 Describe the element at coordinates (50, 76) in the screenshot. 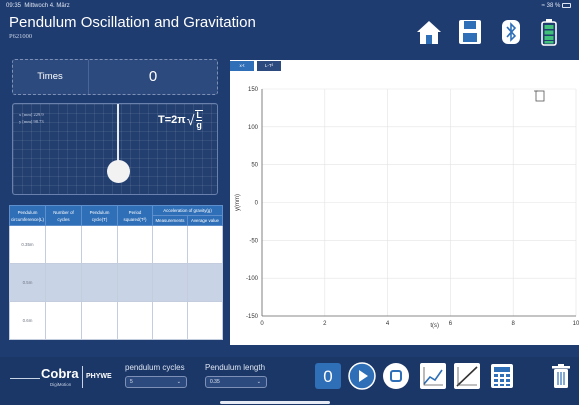

I see `times-label: Times` at that location.